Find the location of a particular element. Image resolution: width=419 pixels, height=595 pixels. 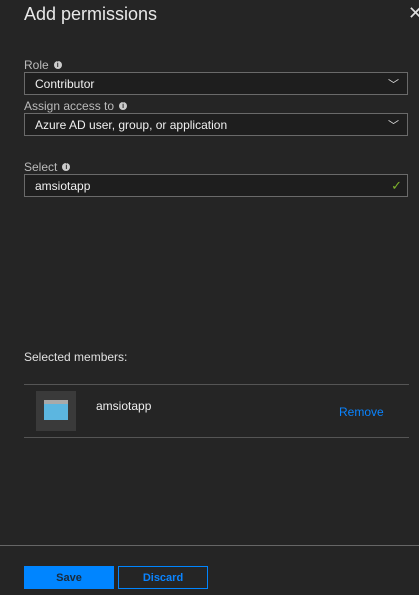

close-icon: ✕ is located at coordinates (413, 13).